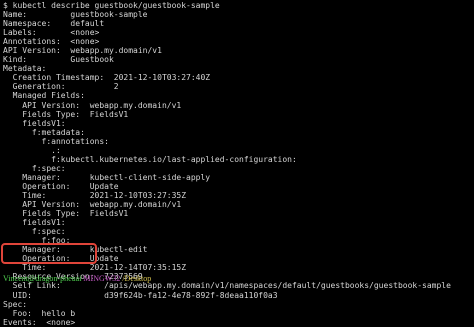 This screenshot has height=327, width=474. What do you see at coordinates (34, 168) in the screenshot?
I see `output-mf1-f-spec: f:spec:` at bounding box center [34, 168].